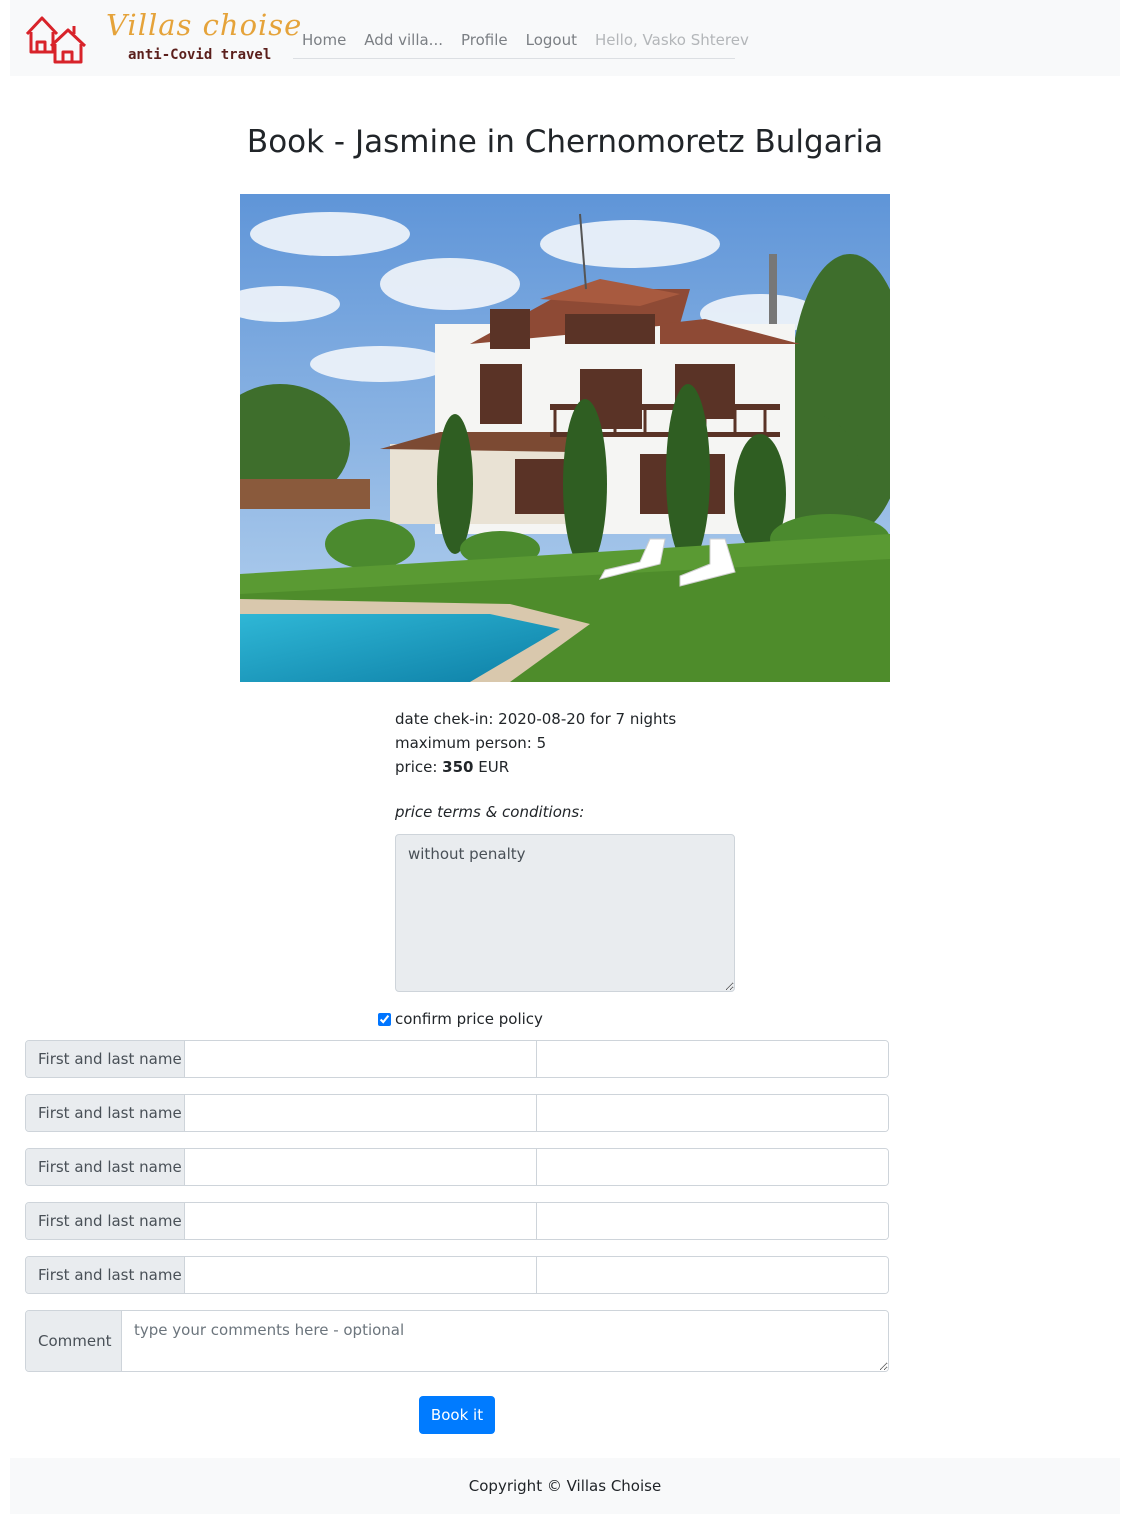  What do you see at coordinates (469, 1019) in the screenshot?
I see `confirm-label: confirm price policy` at bounding box center [469, 1019].